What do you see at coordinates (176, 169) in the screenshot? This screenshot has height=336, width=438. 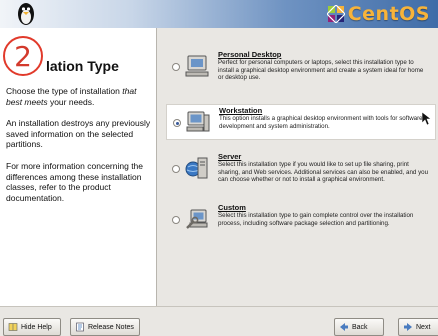 I see `radio-server` at bounding box center [176, 169].